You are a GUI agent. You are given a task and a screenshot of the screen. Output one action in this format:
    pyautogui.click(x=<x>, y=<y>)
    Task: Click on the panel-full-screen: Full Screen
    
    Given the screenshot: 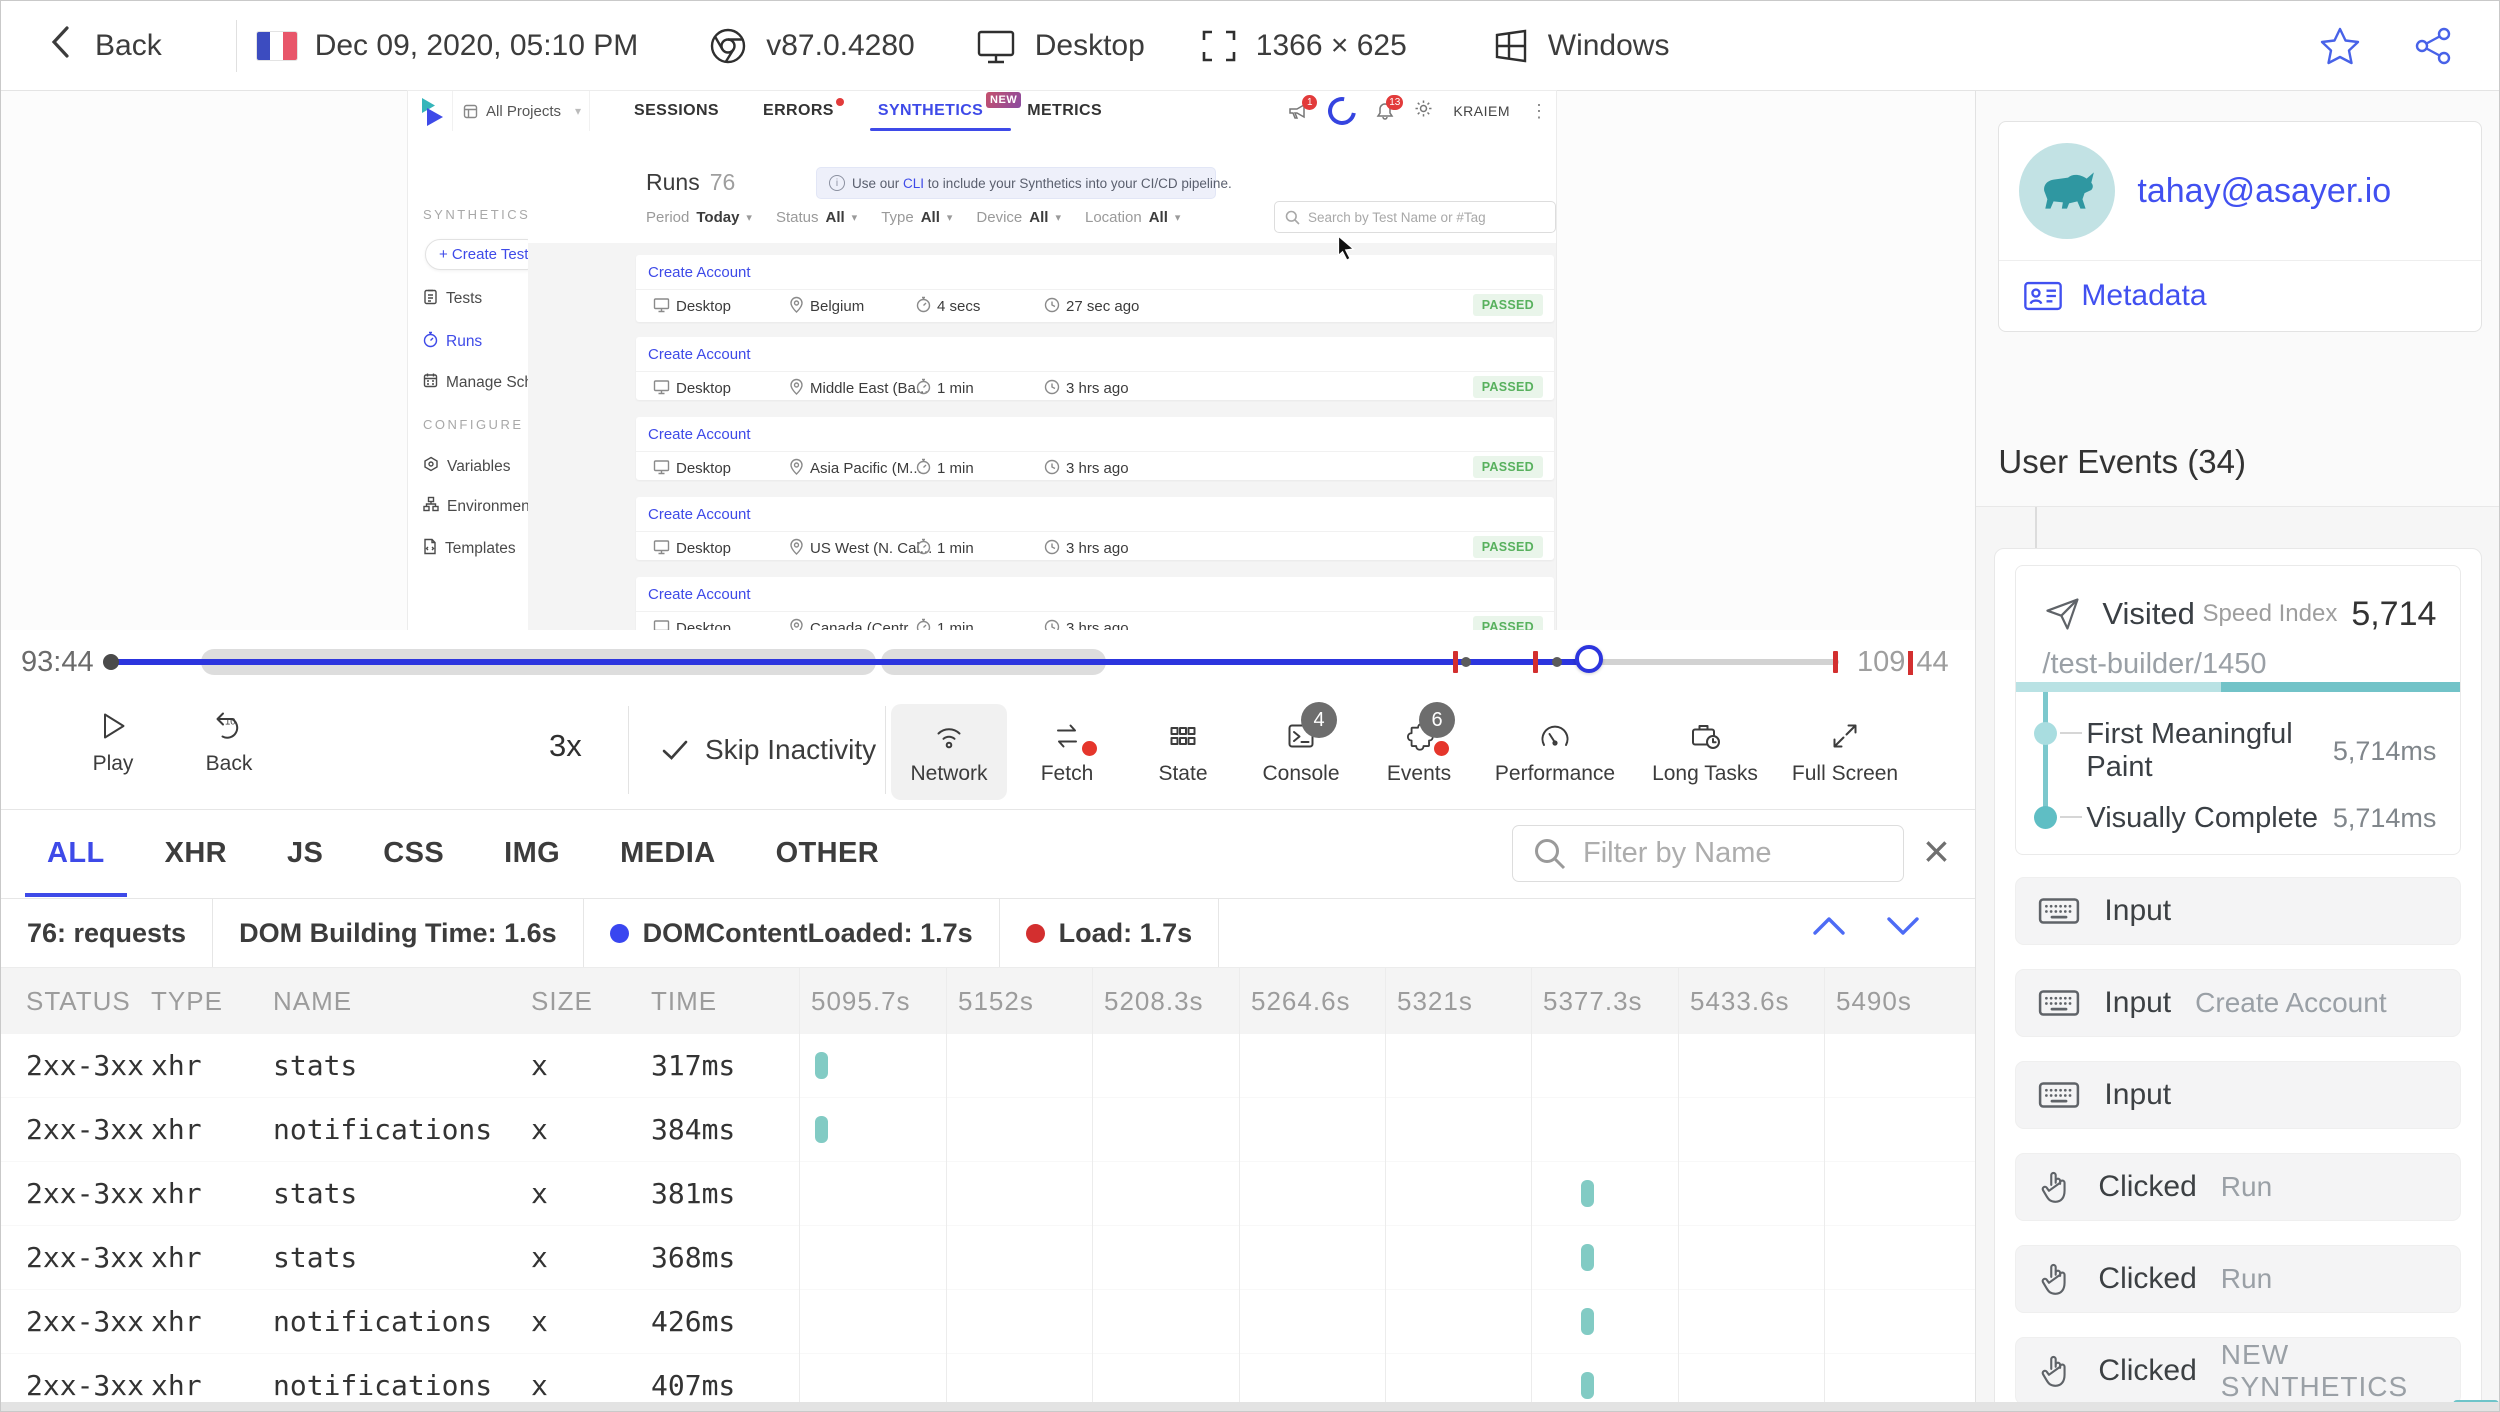 What is the action you would take?
    pyautogui.click(x=1845, y=752)
    